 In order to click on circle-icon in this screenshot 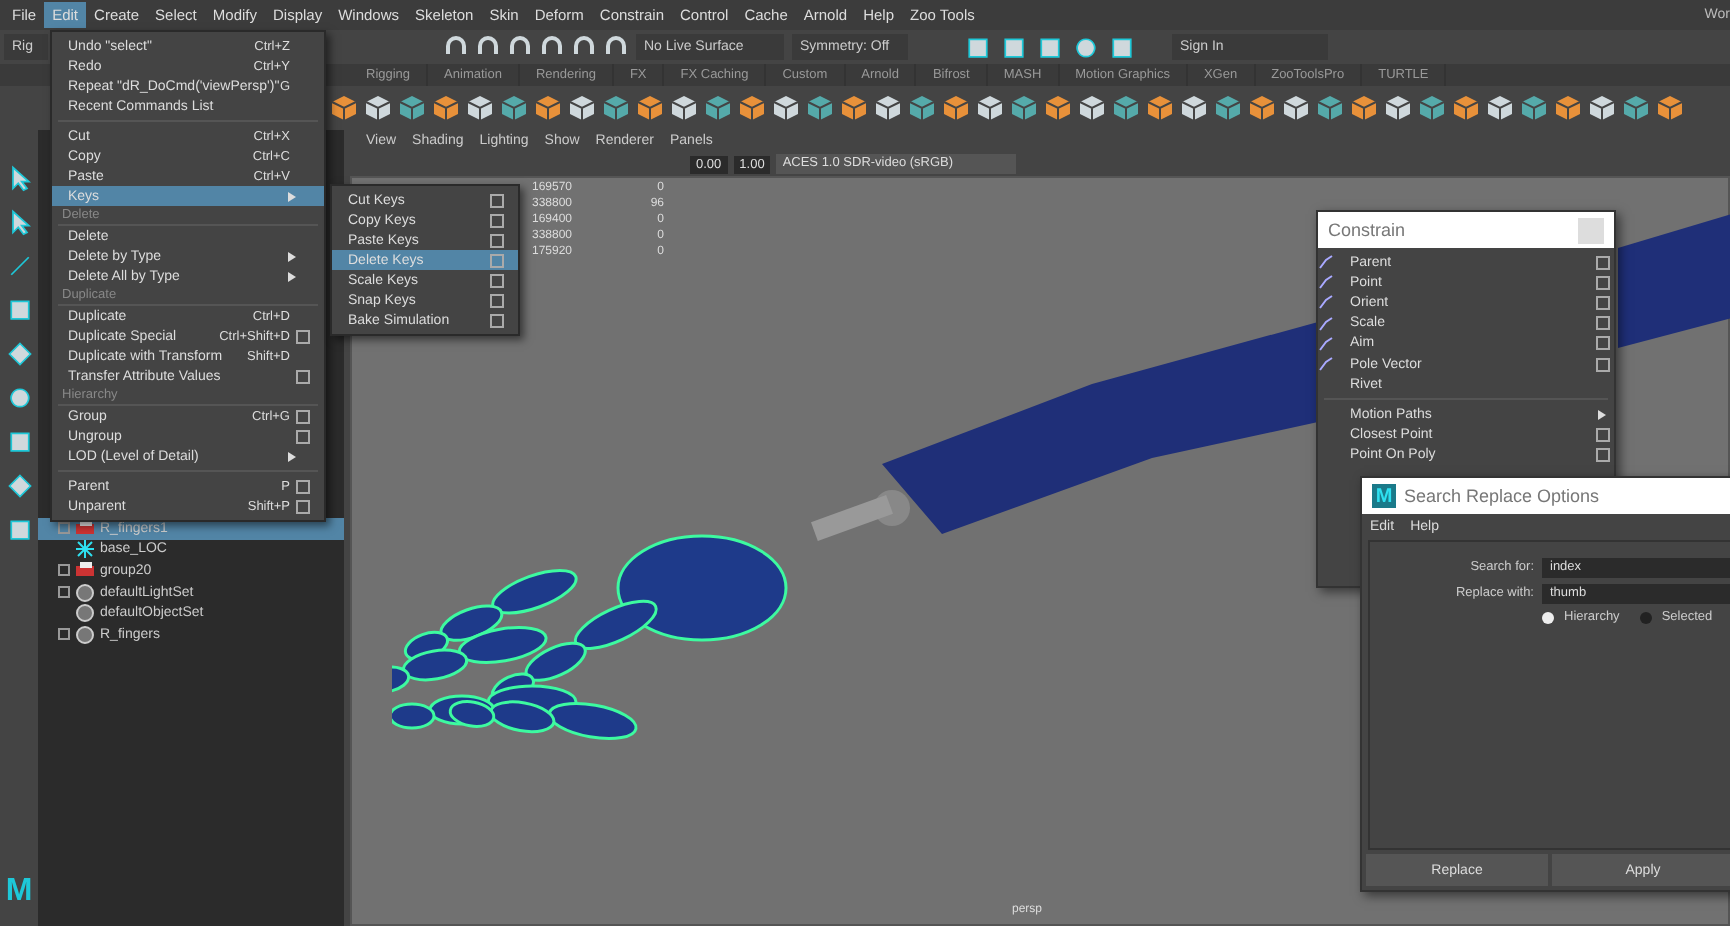, I will do `click(19, 398)`.